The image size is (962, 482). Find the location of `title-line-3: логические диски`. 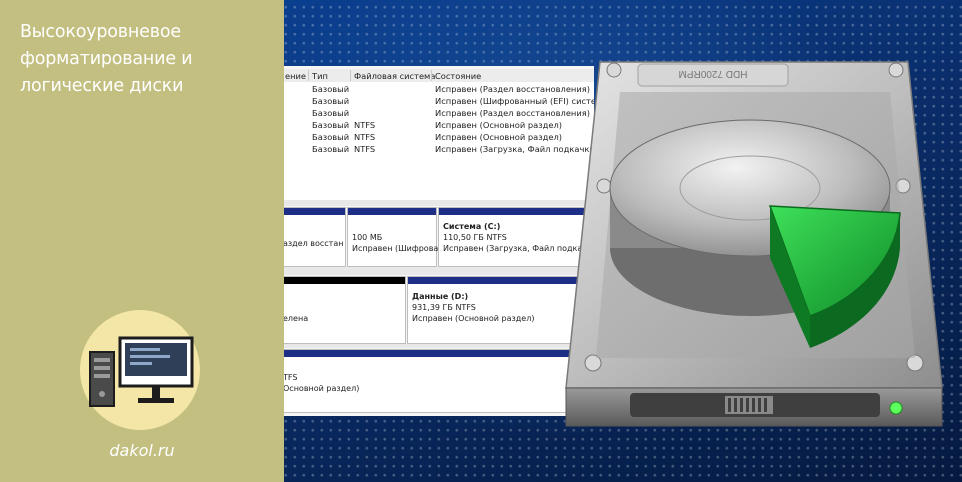

title-line-3: логические диски is located at coordinates (102, 86).